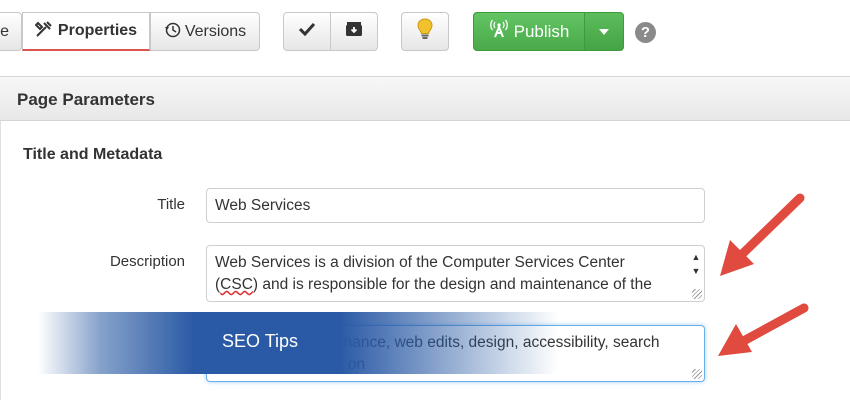 This screenshot has height=400, width=850. I want to click on publish-button: Publish, so click(529, 31).